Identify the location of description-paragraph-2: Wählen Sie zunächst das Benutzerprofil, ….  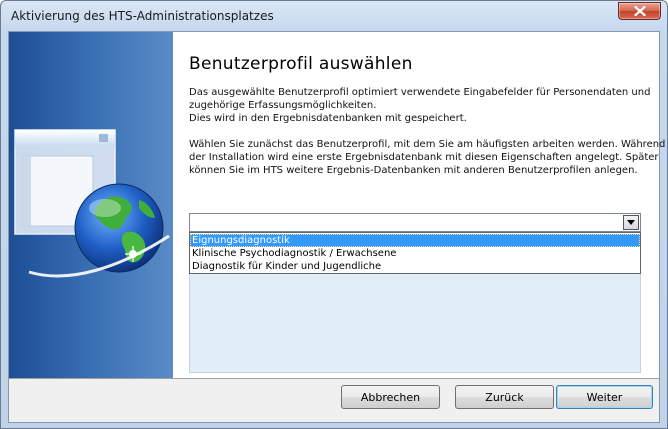
(427, 157).